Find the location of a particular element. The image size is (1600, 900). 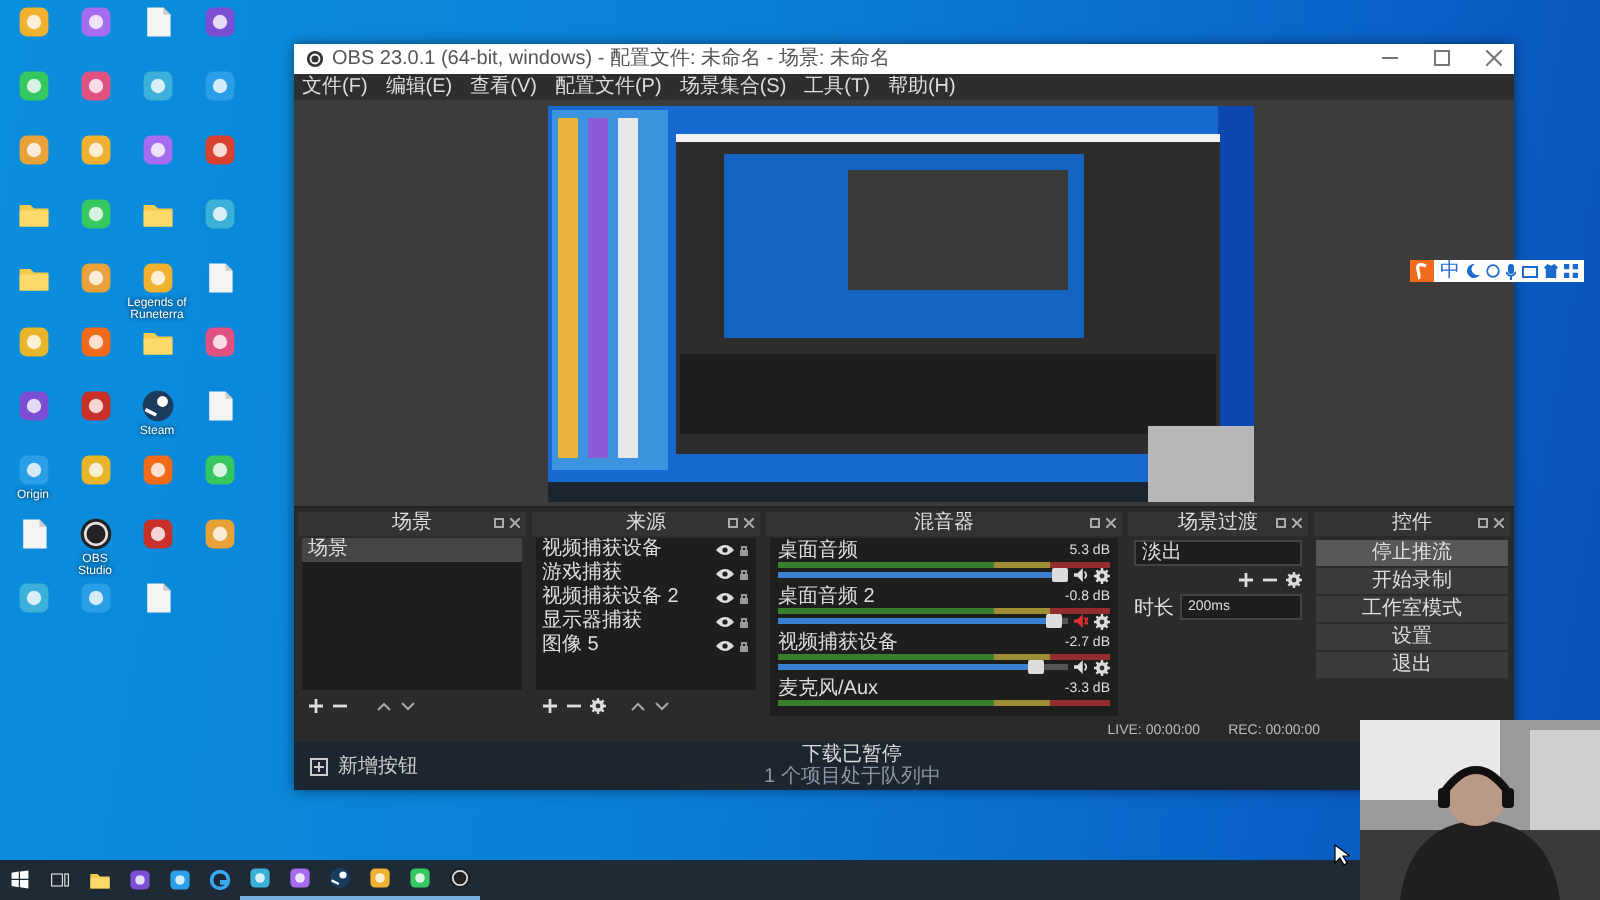

panel-title: 场景 is located at coordinates (412, 523).